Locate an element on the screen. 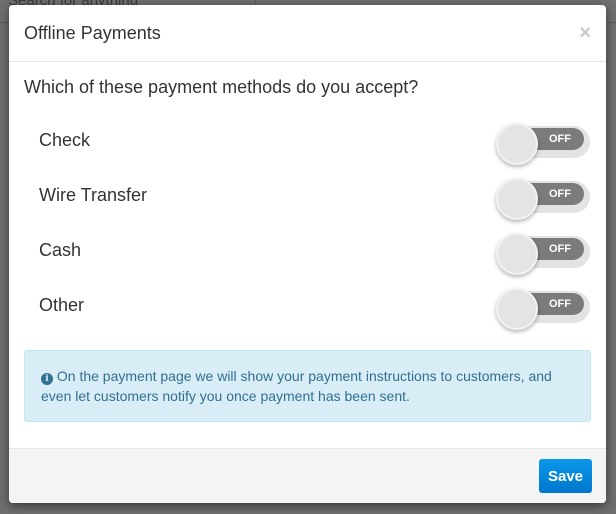 The height and width of the screenshot is (514, 616). check-toggle: OFF is located at coordinates (543, 143).